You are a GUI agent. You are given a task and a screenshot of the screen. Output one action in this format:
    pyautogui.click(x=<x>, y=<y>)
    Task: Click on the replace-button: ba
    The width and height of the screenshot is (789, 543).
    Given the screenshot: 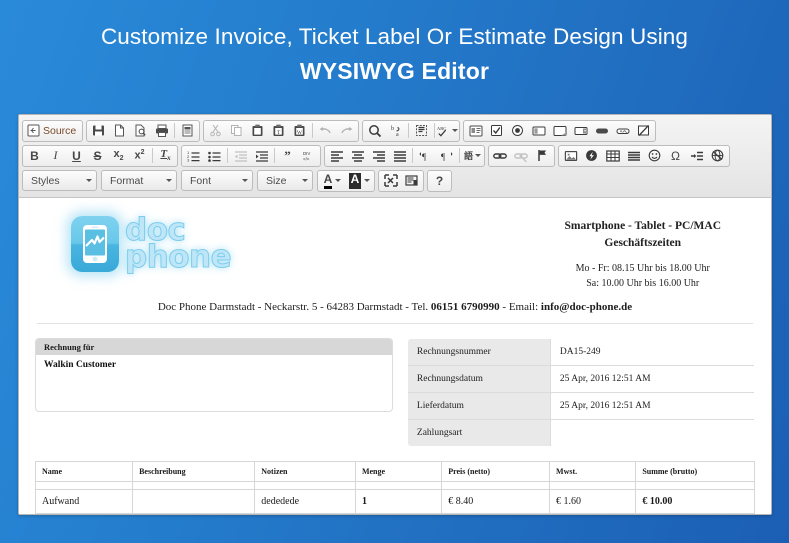 What is the action you would take?
    pyautogui.click(x=395, y=131)
    